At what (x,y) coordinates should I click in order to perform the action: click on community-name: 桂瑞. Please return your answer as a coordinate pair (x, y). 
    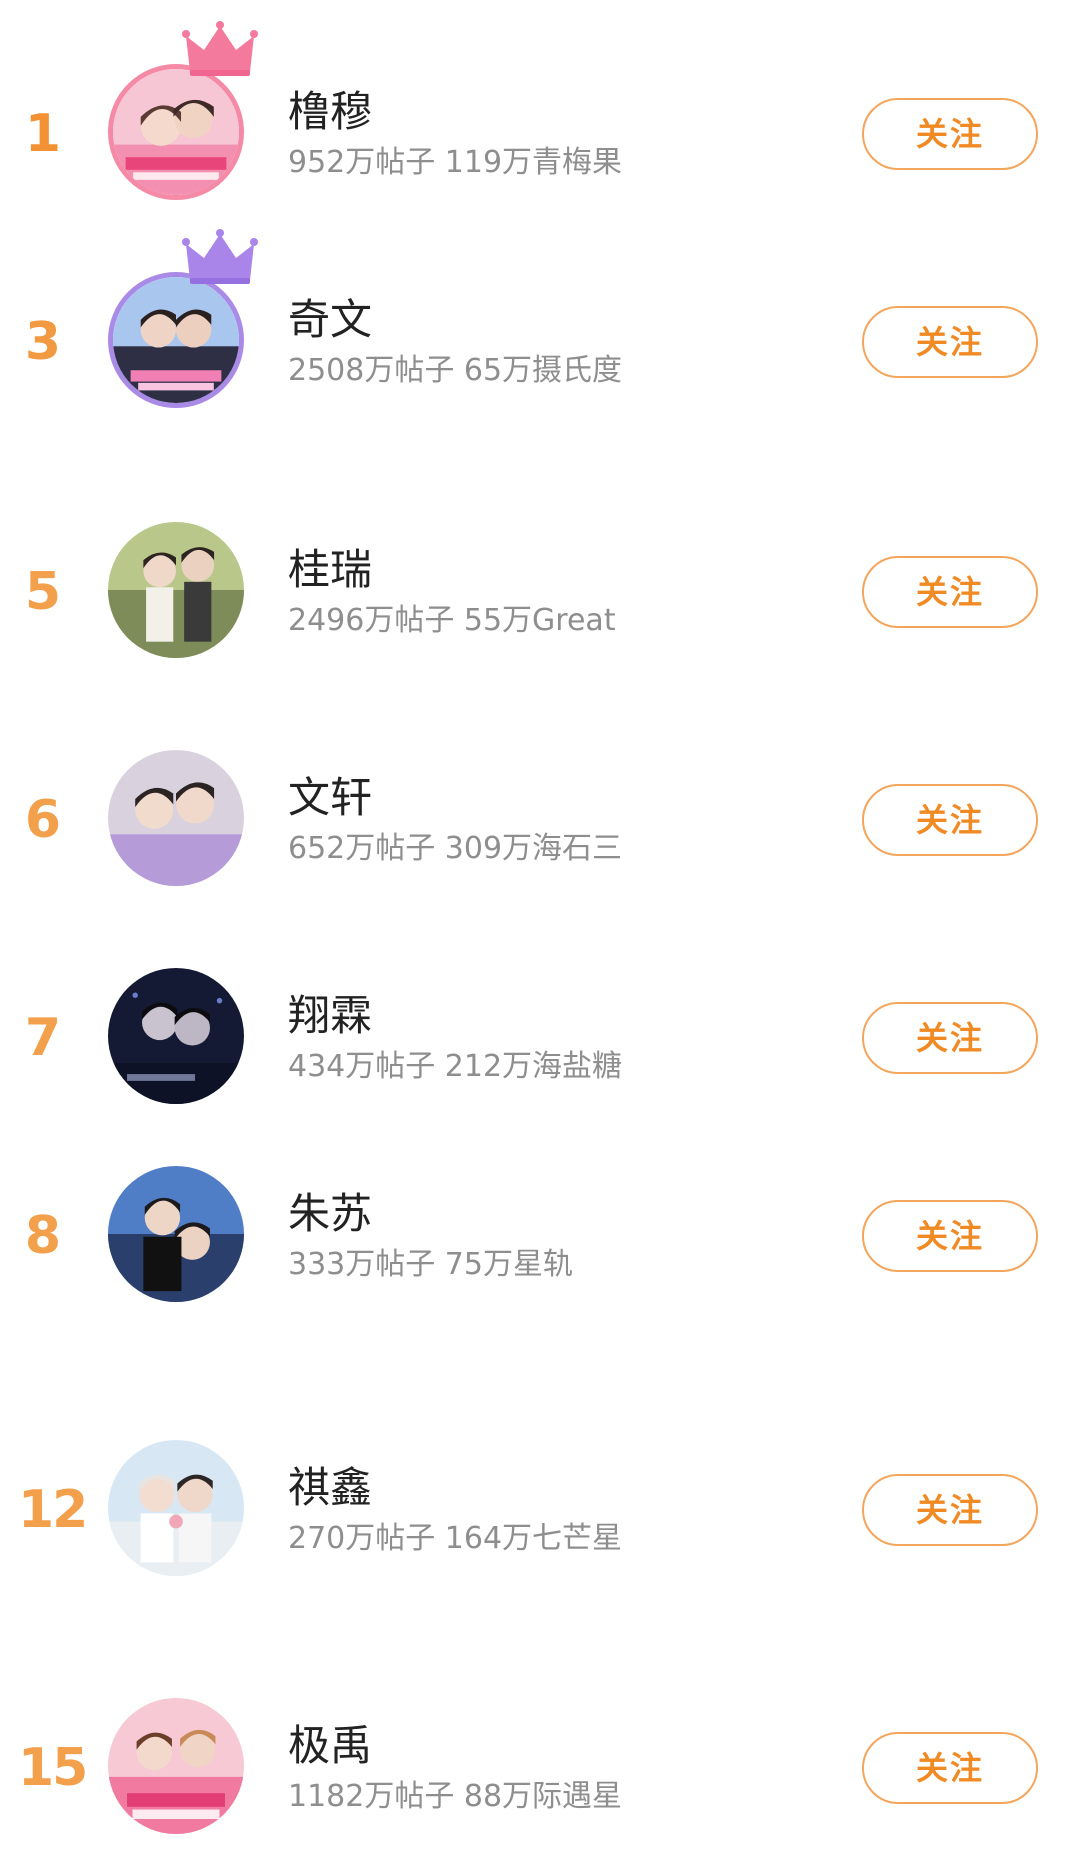
    Looking at the image, I should click on (452, 570).